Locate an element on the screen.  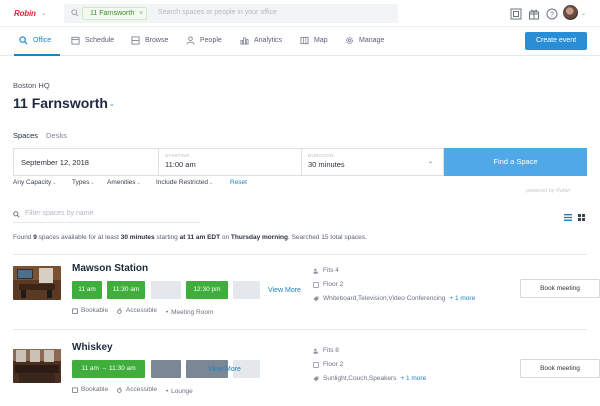
search-input: Search spaces or people in your office is located at coordinates (217, 12).